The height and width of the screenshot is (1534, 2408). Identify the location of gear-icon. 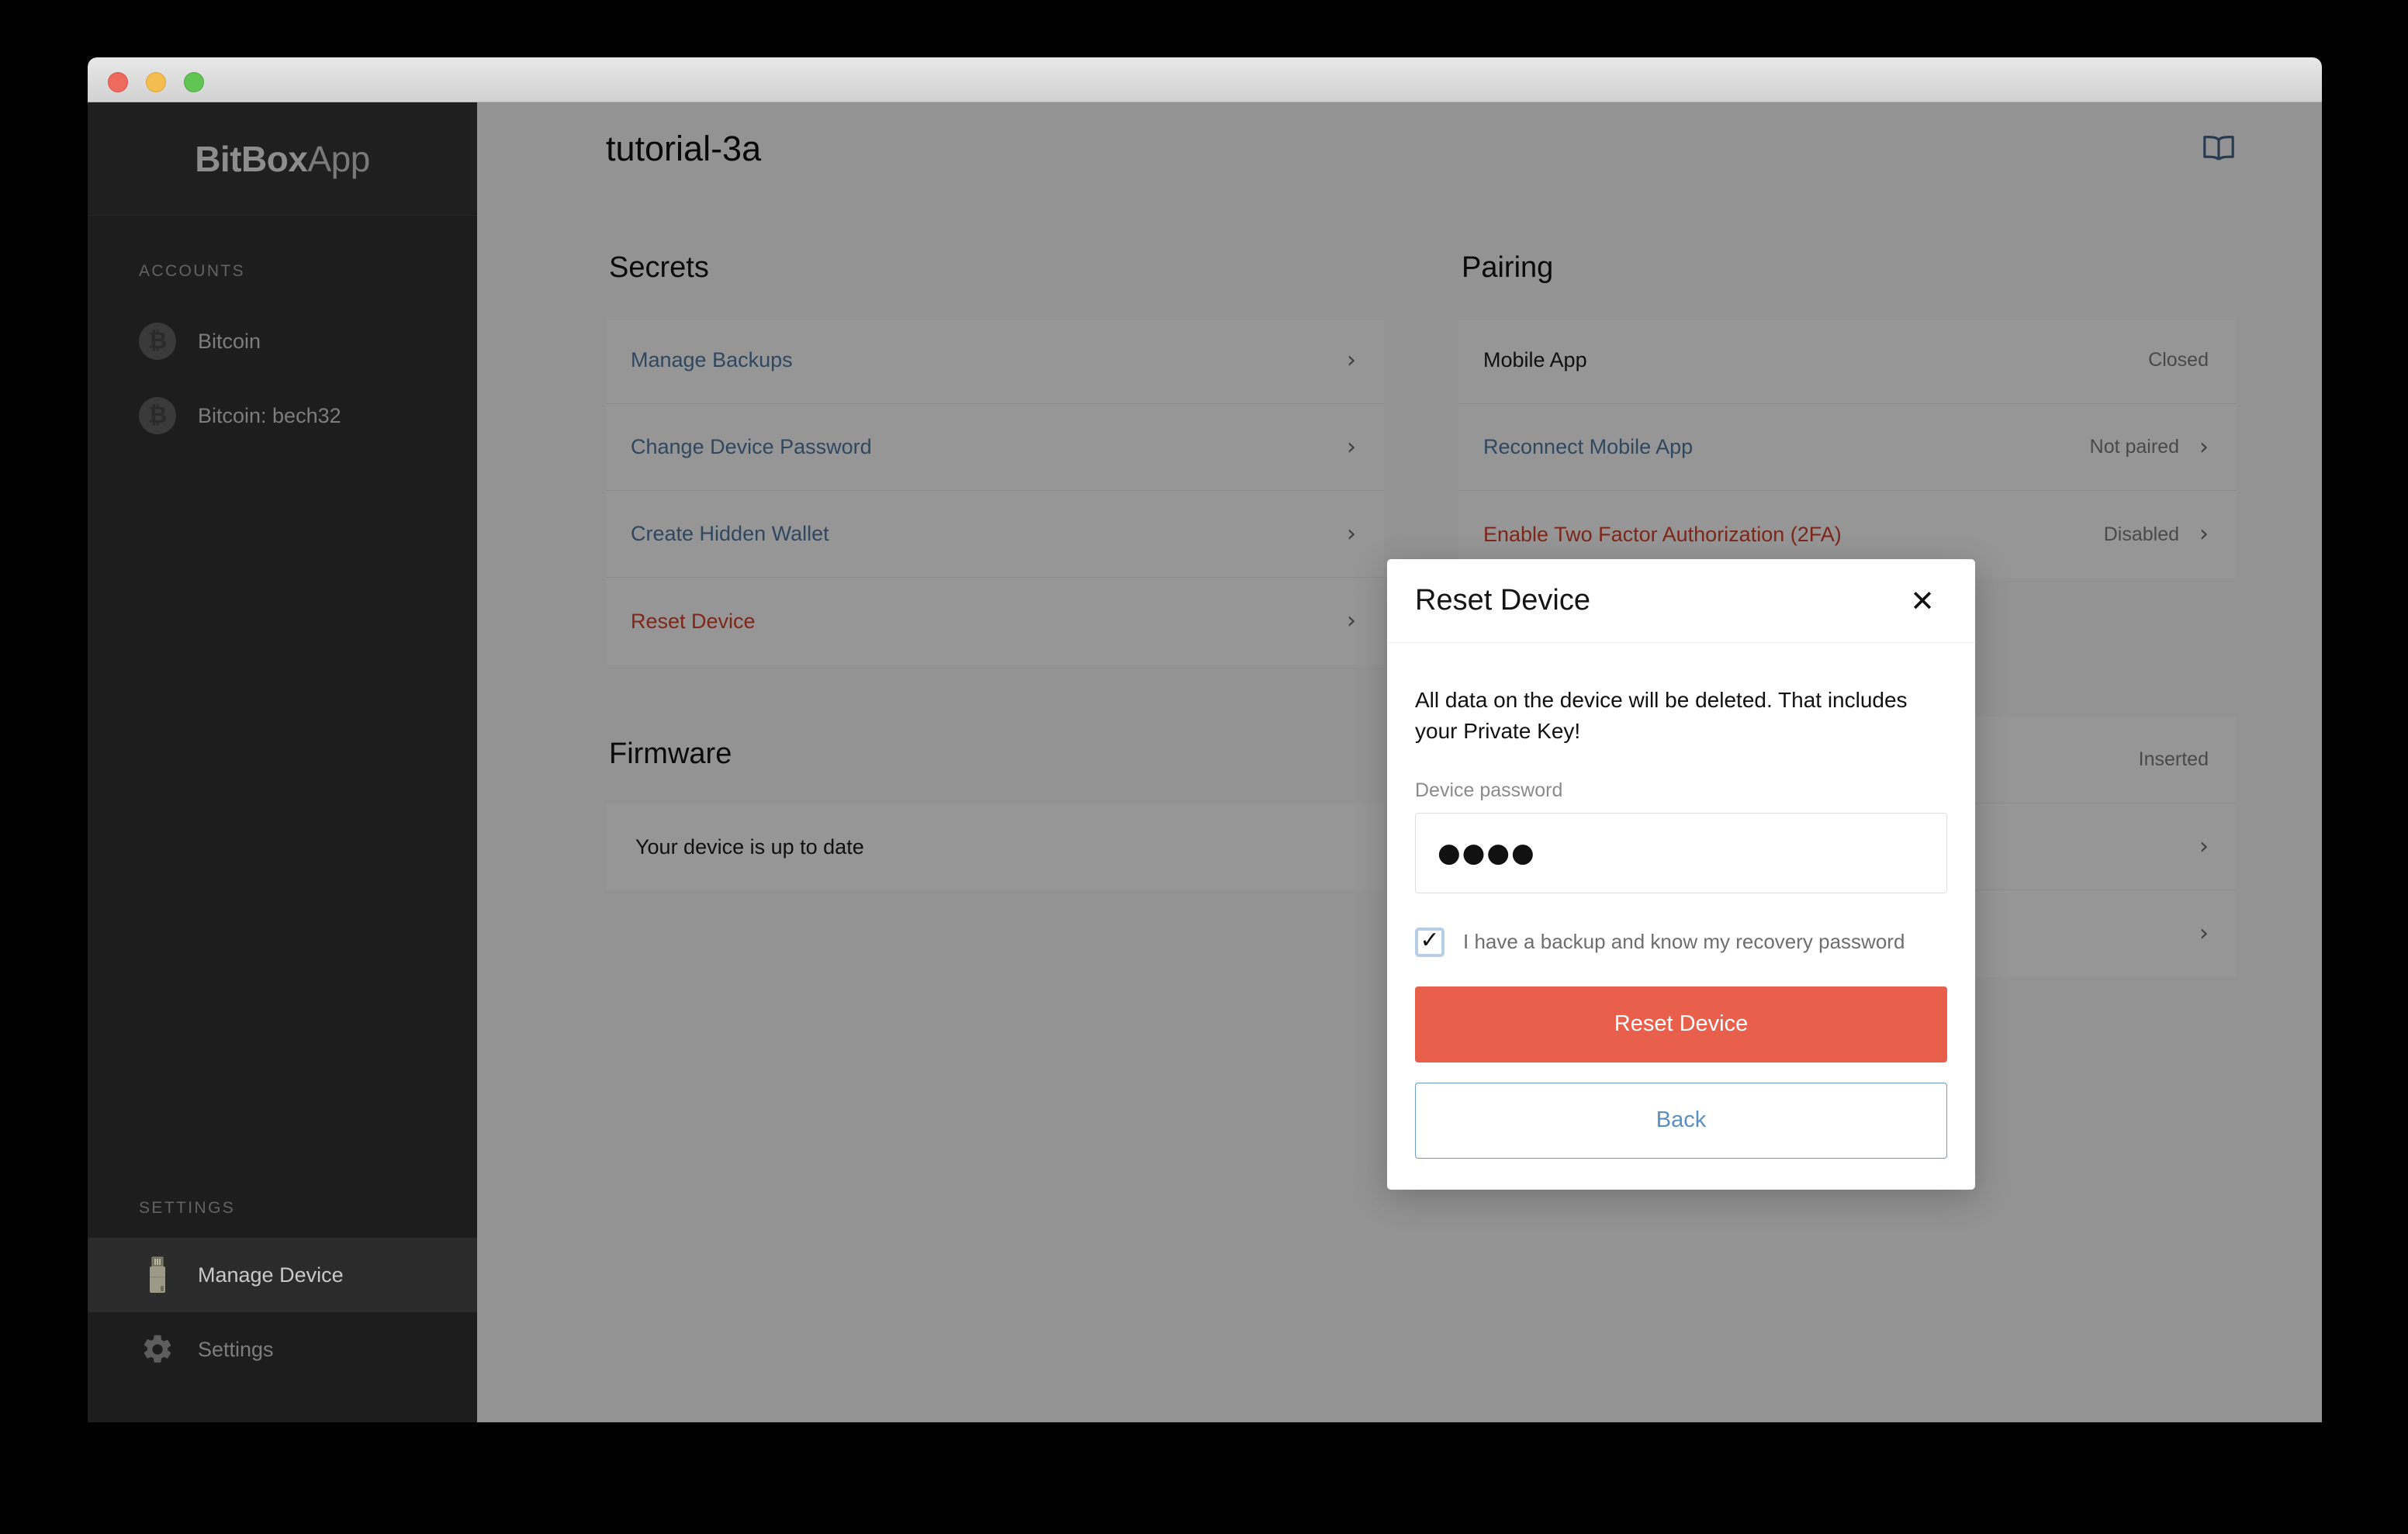
(157, 1349).